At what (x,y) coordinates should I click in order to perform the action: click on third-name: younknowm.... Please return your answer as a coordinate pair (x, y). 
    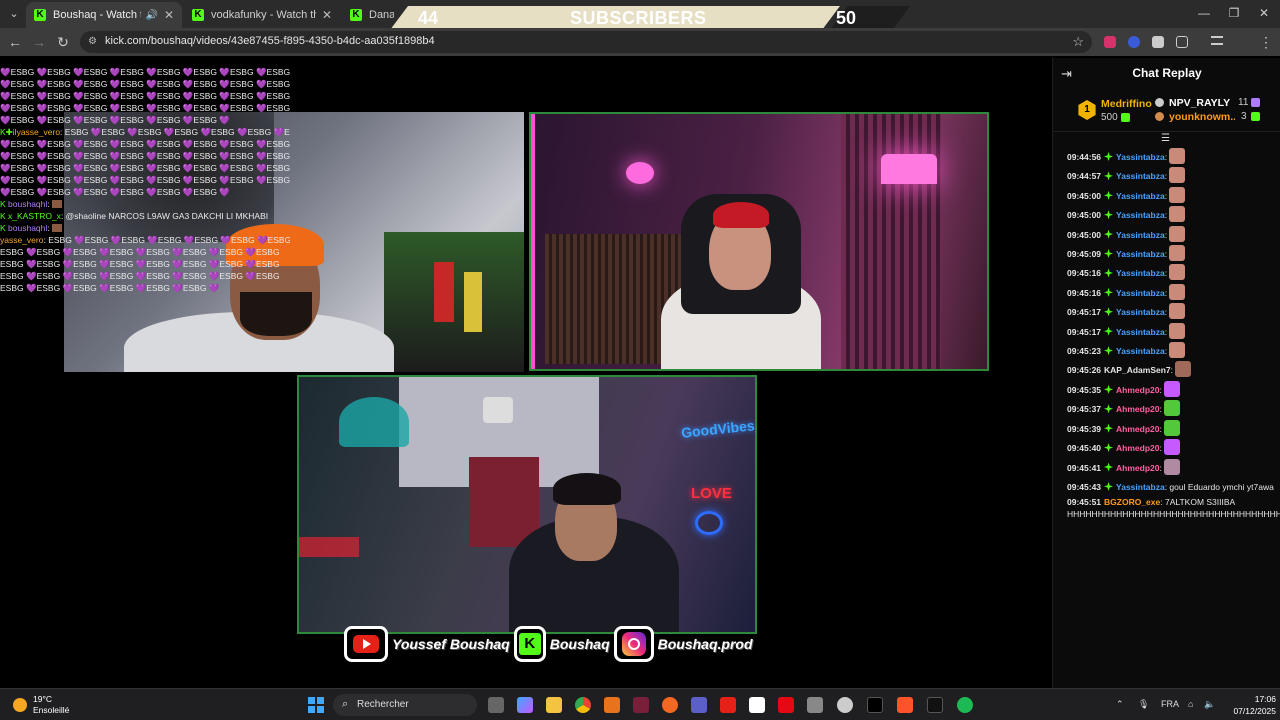
    Looking at the image, I should click on (1202, 117).